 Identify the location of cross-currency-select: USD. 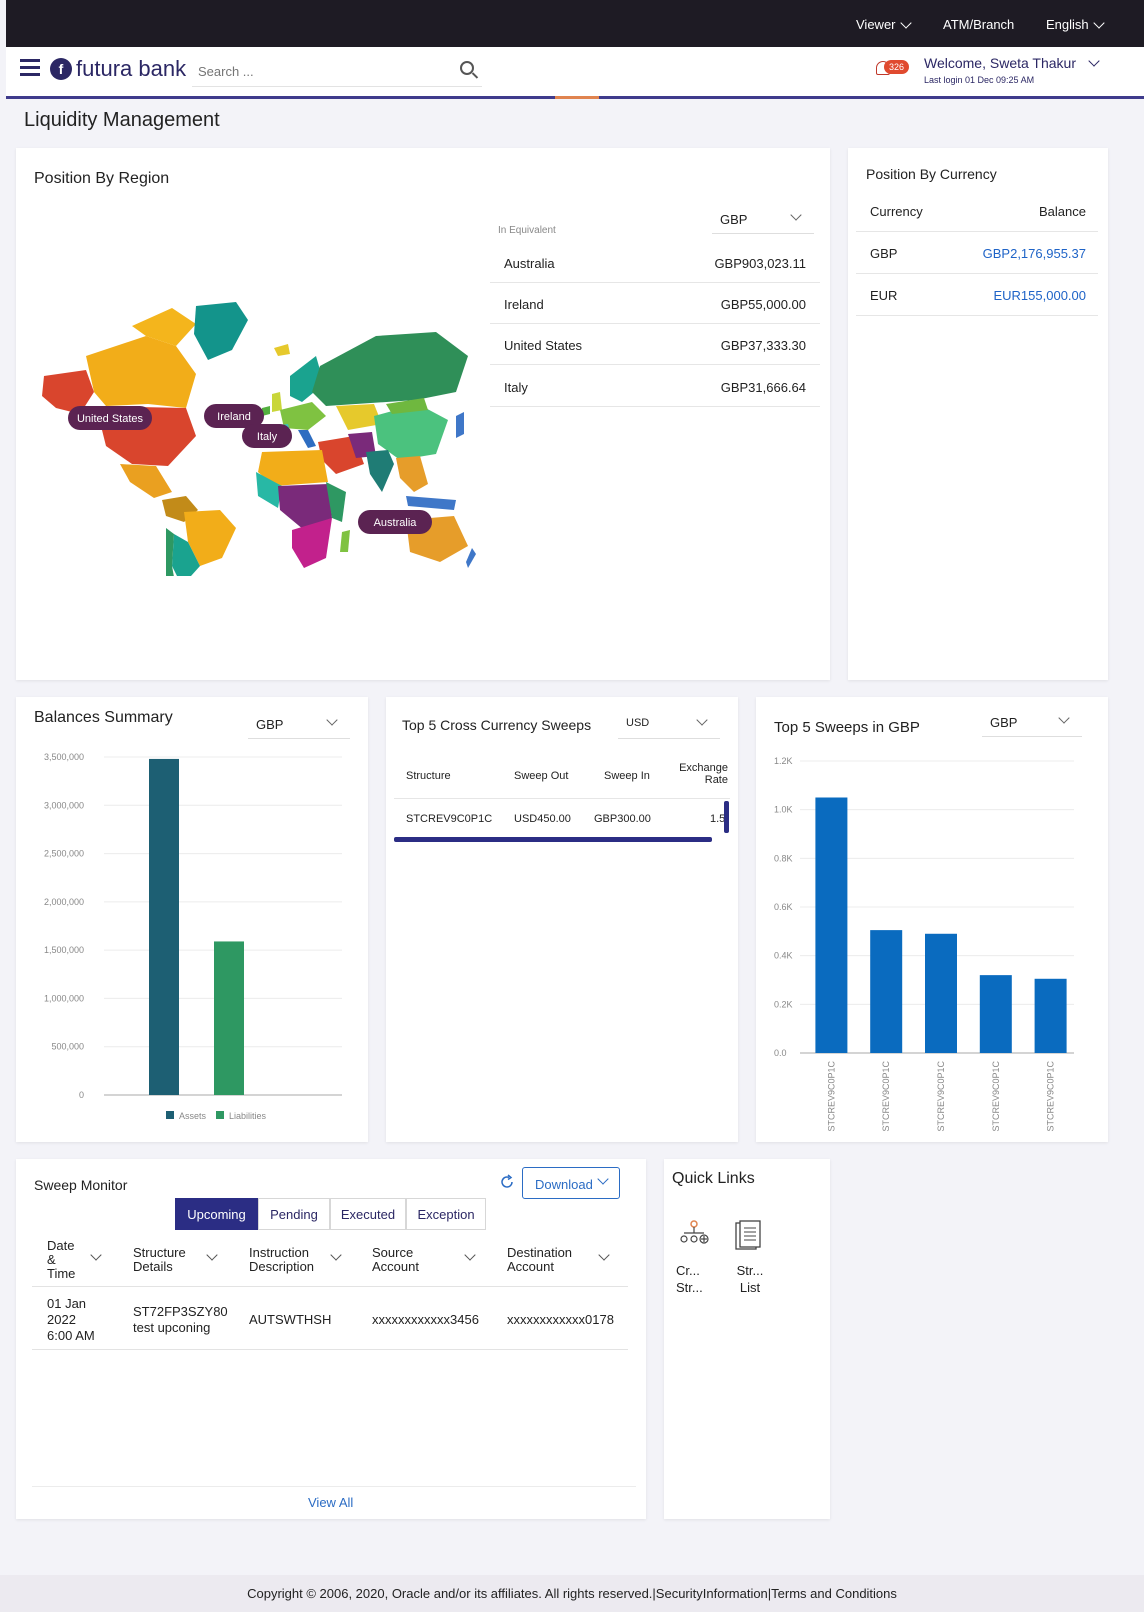
(669, 725).